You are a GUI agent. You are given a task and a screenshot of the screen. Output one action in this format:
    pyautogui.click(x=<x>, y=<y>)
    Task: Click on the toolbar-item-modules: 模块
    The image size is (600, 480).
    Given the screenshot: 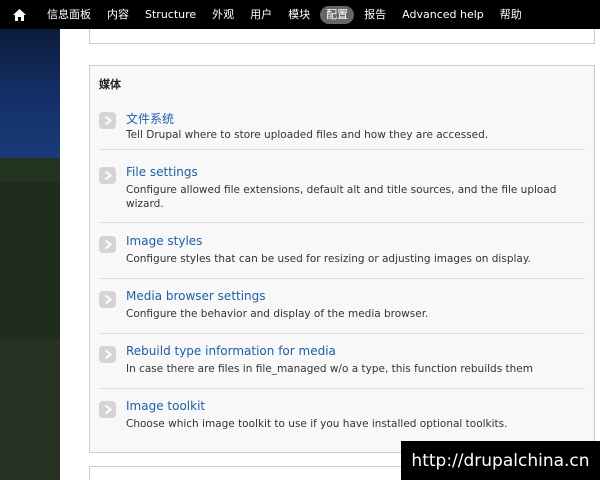 What is the action you would take?
    pyautogui.click(x=299, y=15)
    